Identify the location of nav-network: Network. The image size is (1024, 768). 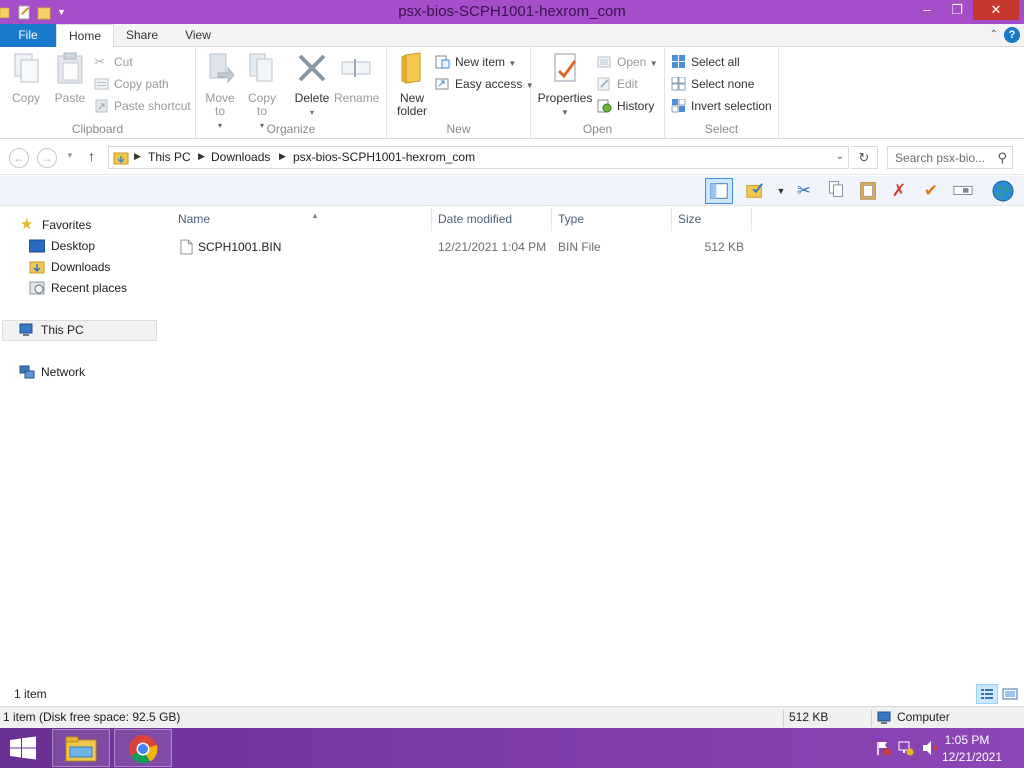
(52, 372).